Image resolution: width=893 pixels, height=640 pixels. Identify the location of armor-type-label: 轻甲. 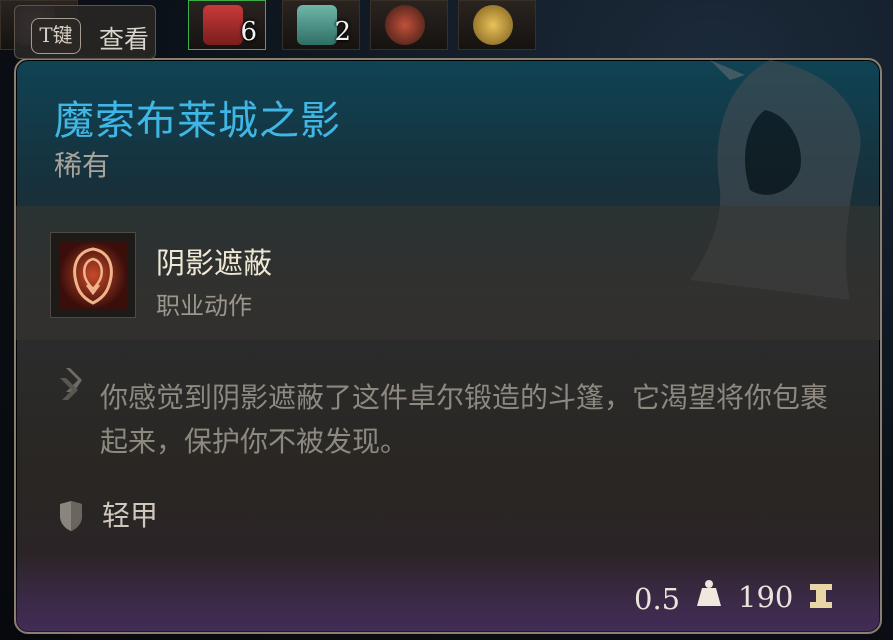
(130, 515).